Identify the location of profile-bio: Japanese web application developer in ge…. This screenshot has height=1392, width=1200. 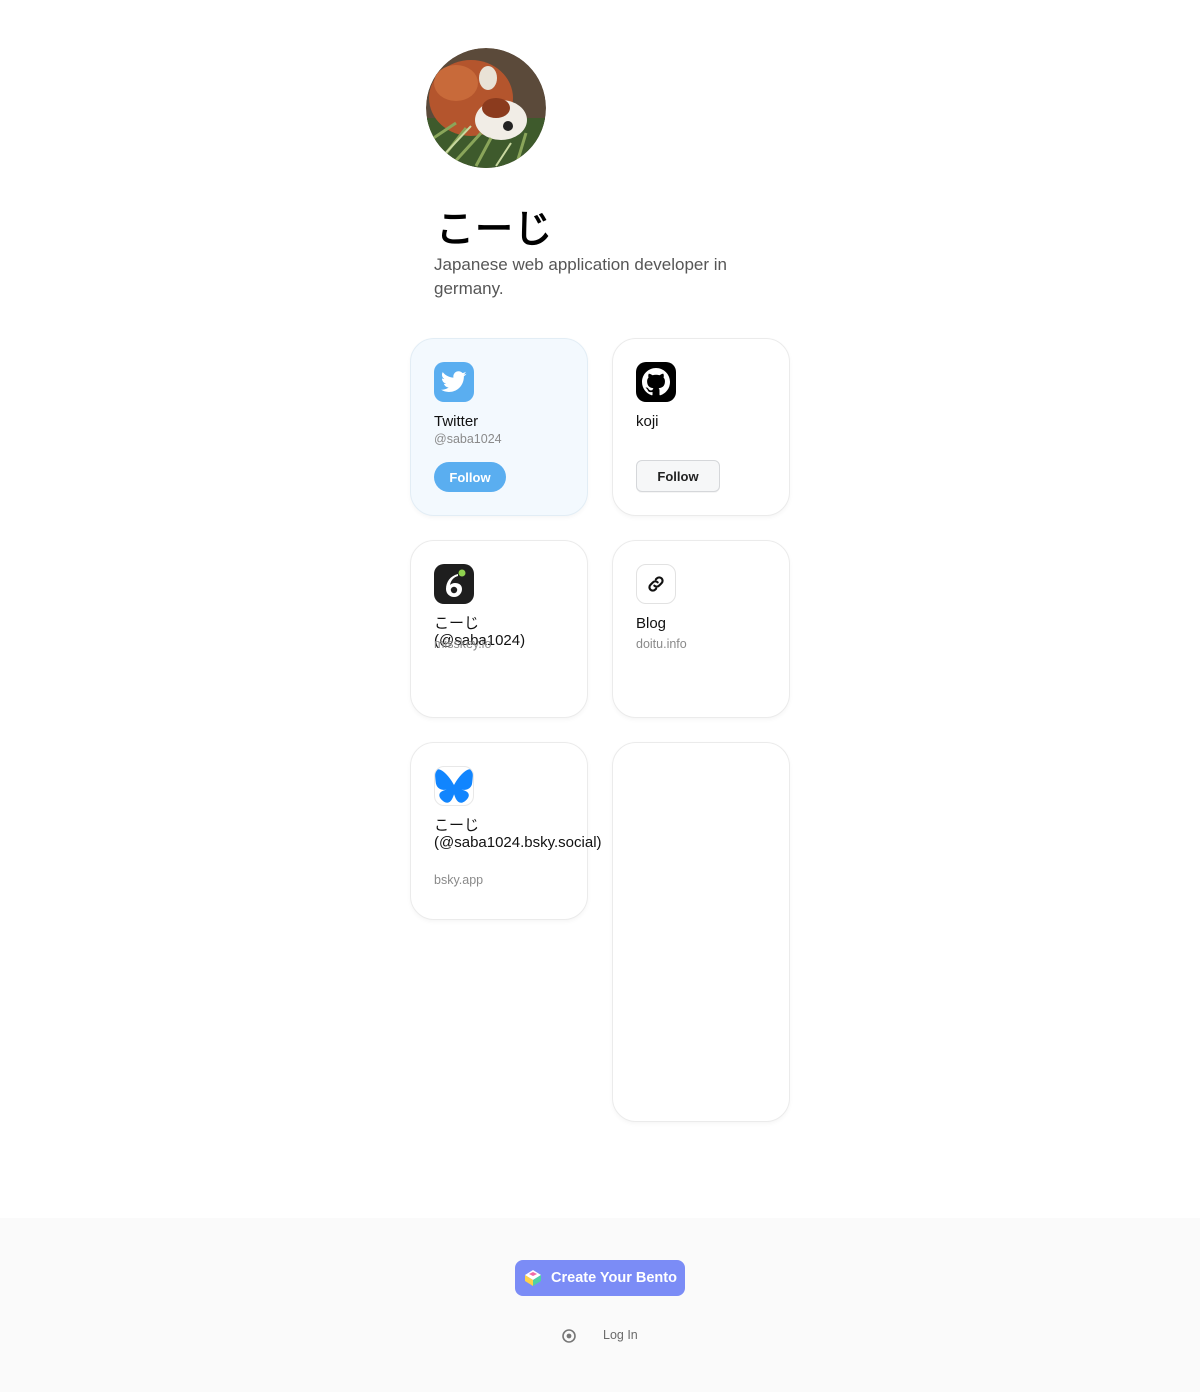
(580, 276).